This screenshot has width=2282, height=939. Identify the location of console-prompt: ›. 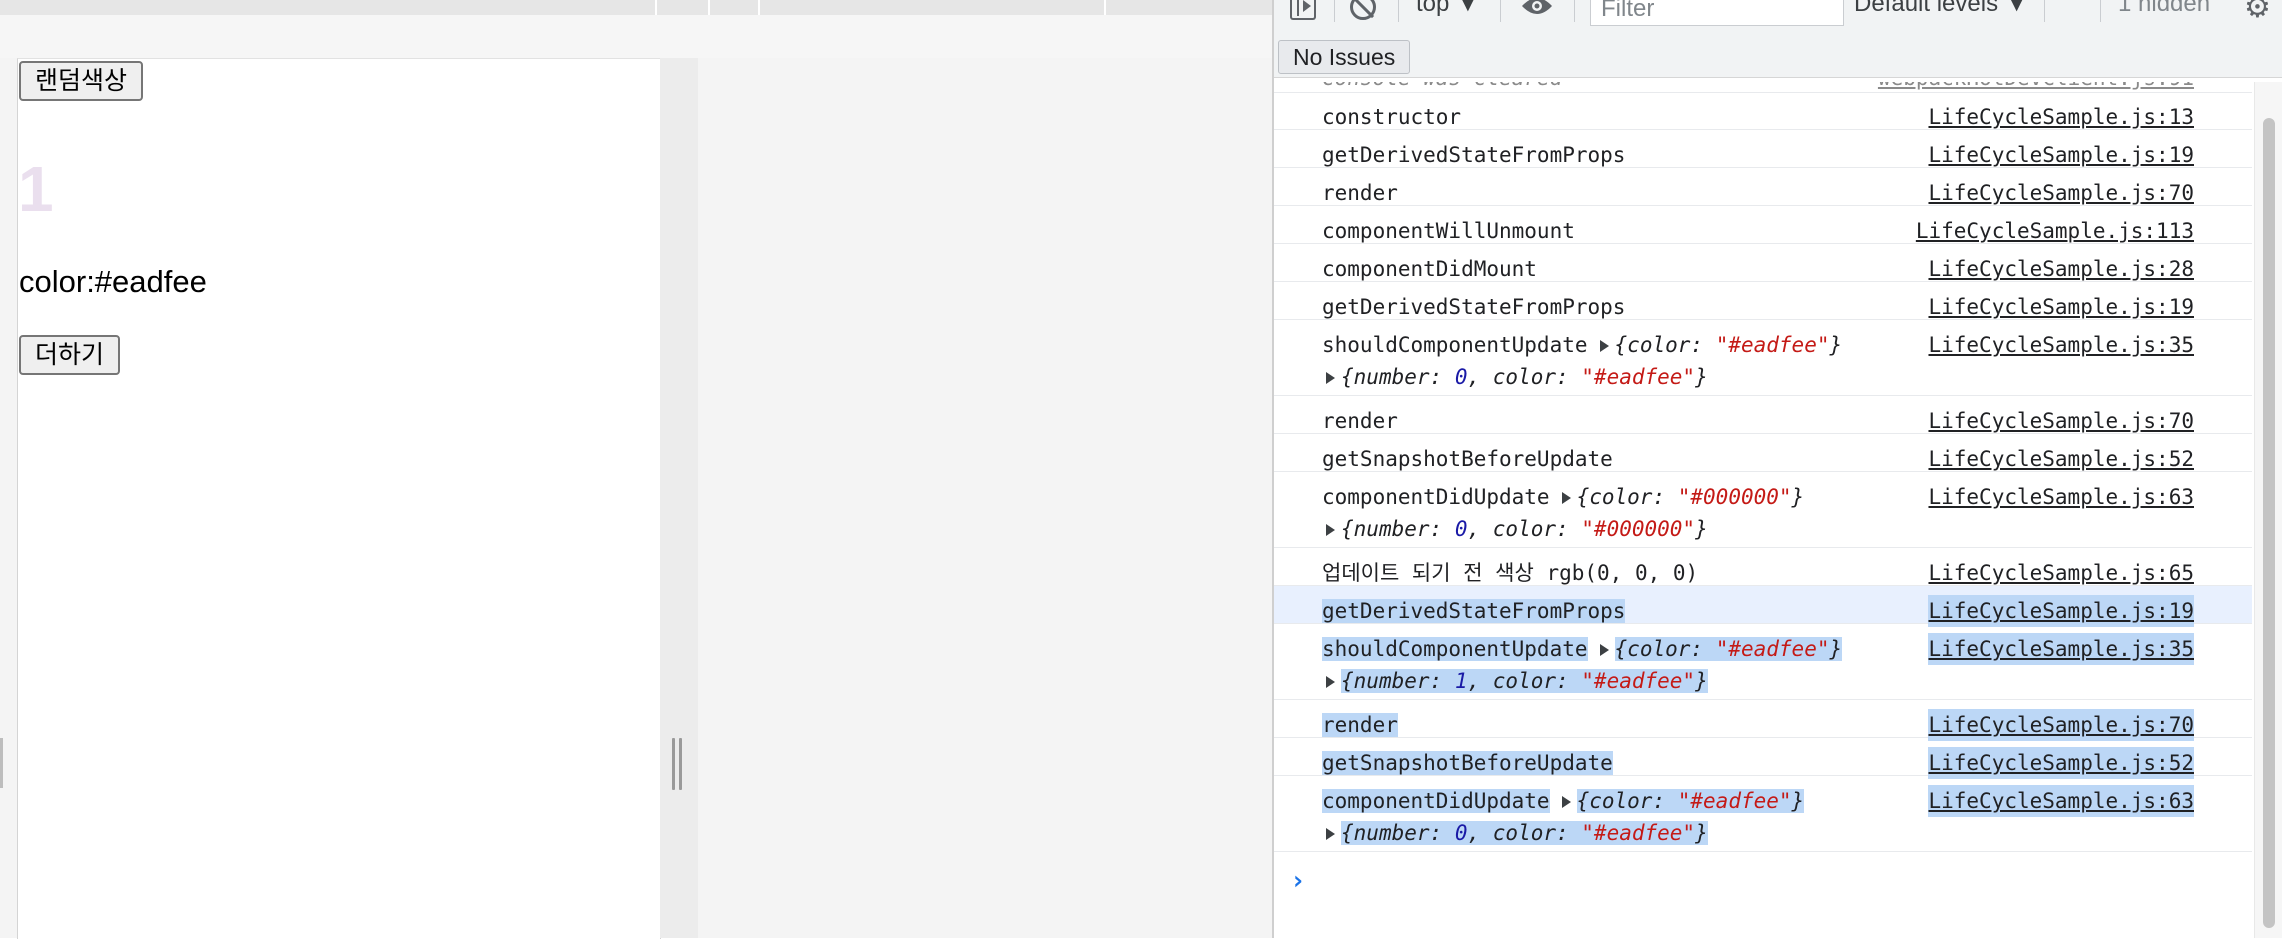
(1763, 884).